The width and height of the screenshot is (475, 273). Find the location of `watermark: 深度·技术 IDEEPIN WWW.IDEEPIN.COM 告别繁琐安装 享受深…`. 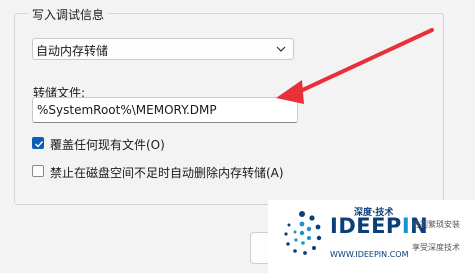

watermark: 深度·技术 IDEEPIN WWW.IDEEPIN.COM 告别繁琐安装 享受深… is located at coordinates (371, 236).